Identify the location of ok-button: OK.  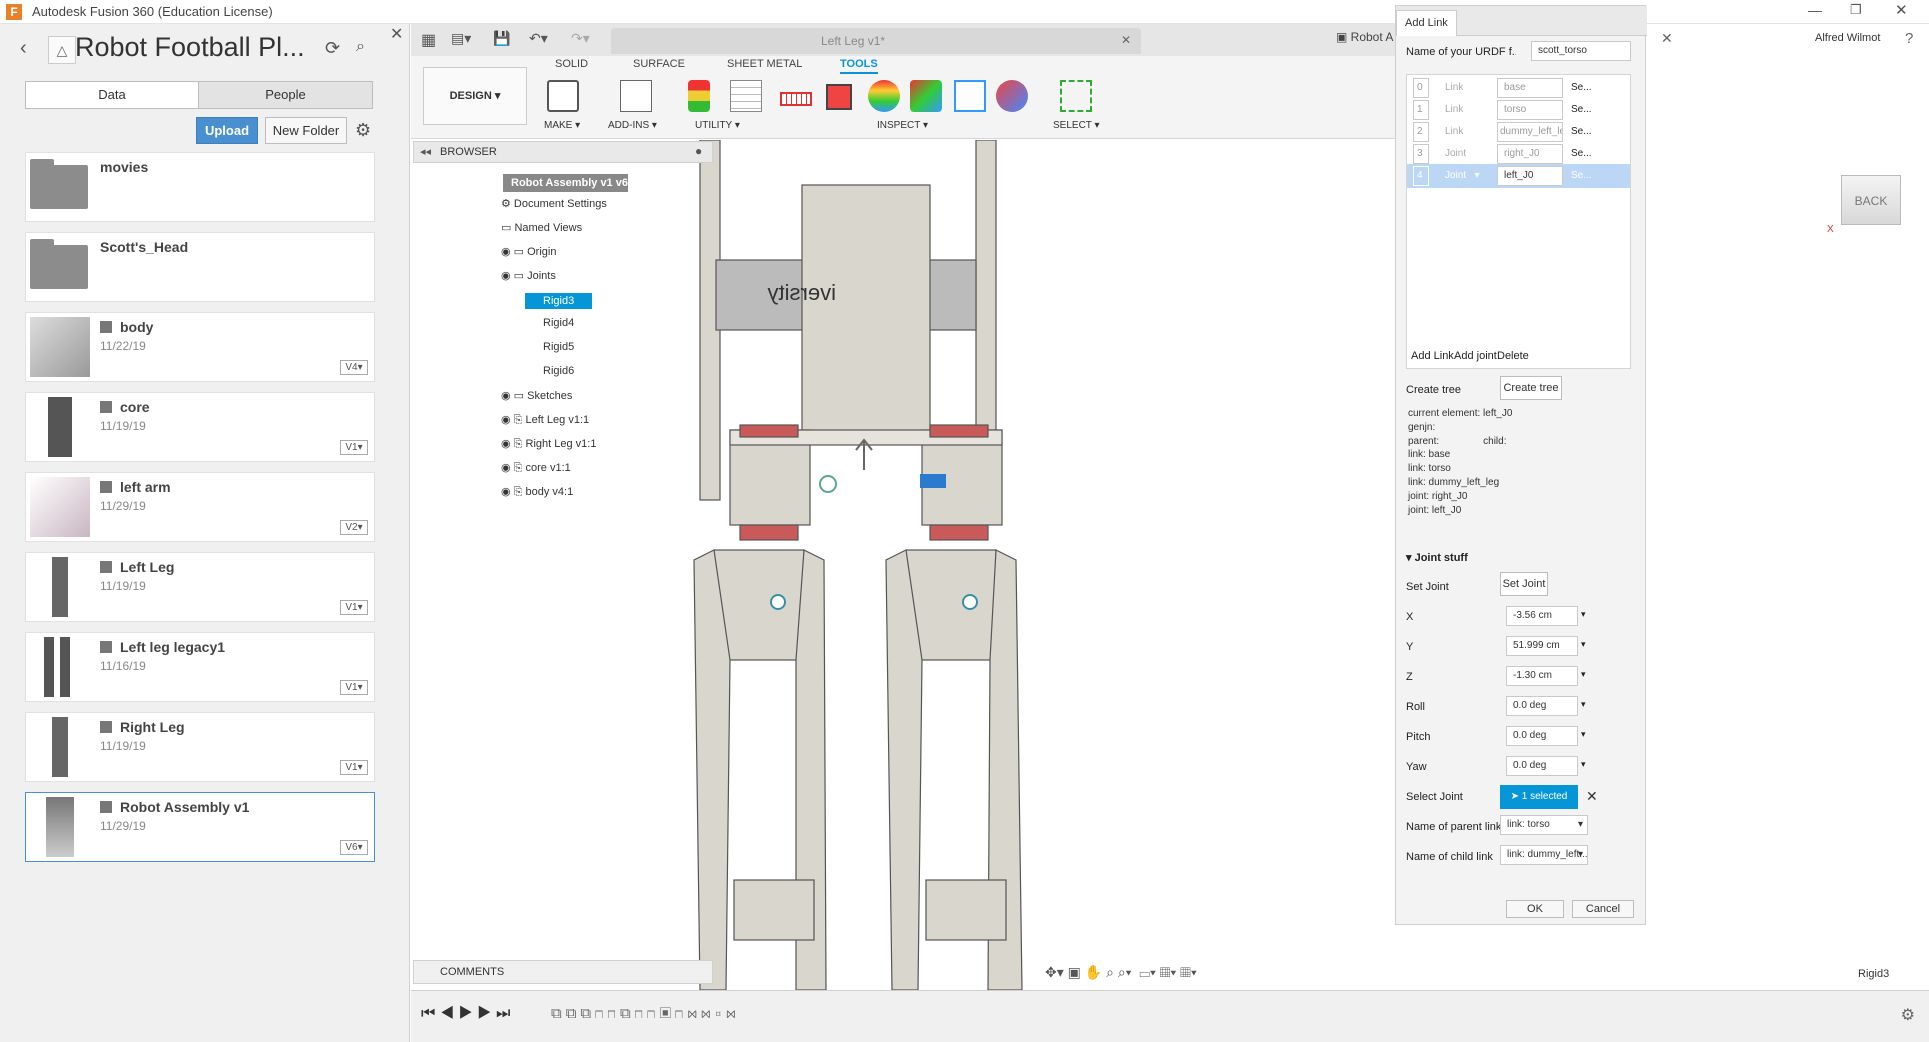
(1535, 909).